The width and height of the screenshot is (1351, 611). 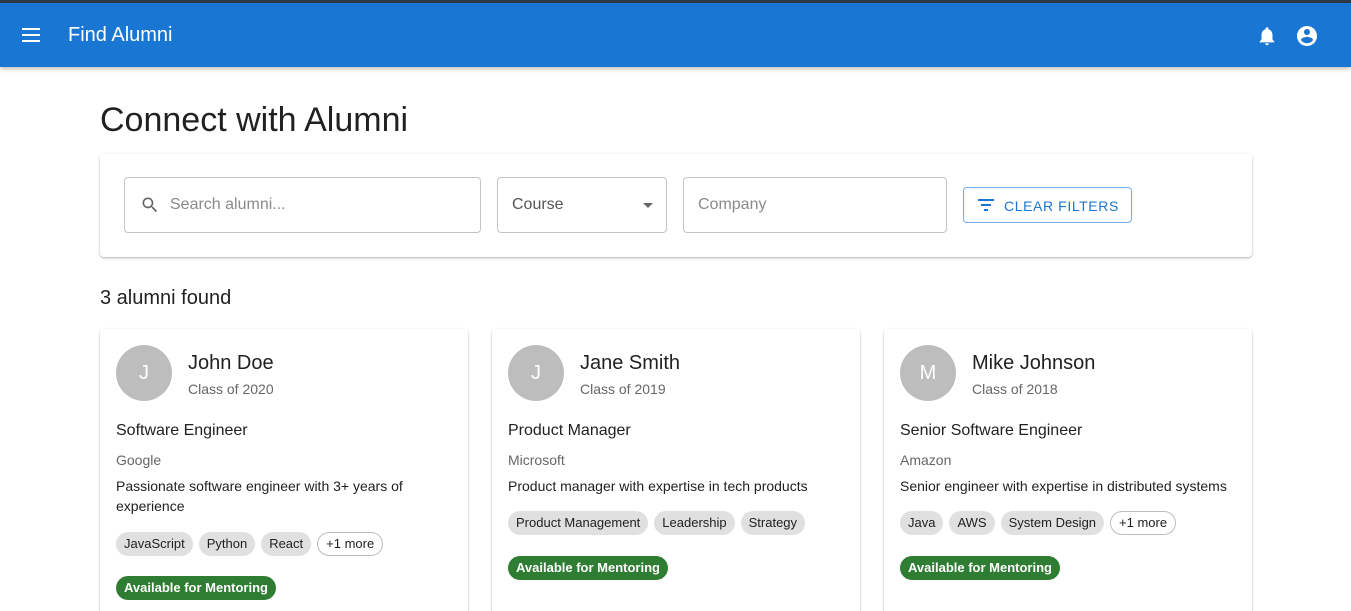 What do you see at coordinates (536, 460) in the screenshot?
I see `company-name: Microsoft` at bounding box center [536, 460].